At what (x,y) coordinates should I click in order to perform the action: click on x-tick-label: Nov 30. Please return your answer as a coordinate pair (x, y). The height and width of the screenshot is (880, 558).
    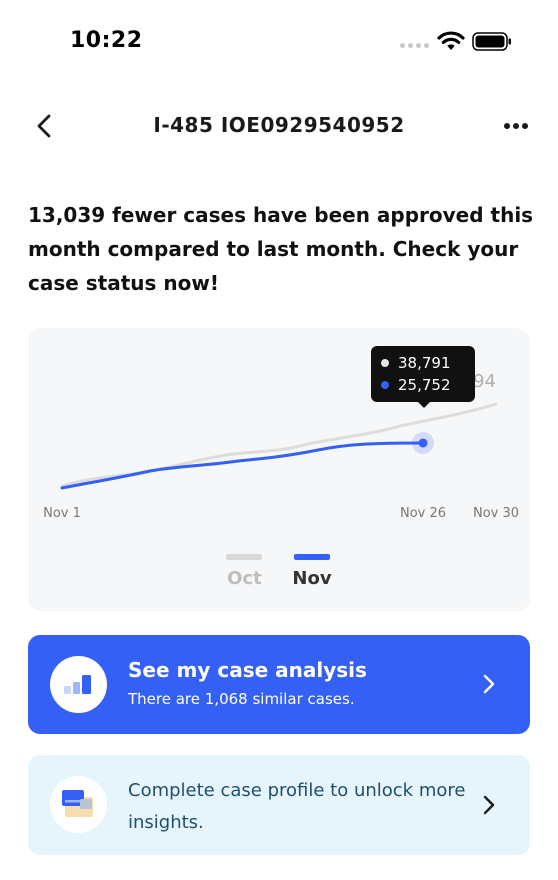
    Looking at the image, I should click on (496, 513).